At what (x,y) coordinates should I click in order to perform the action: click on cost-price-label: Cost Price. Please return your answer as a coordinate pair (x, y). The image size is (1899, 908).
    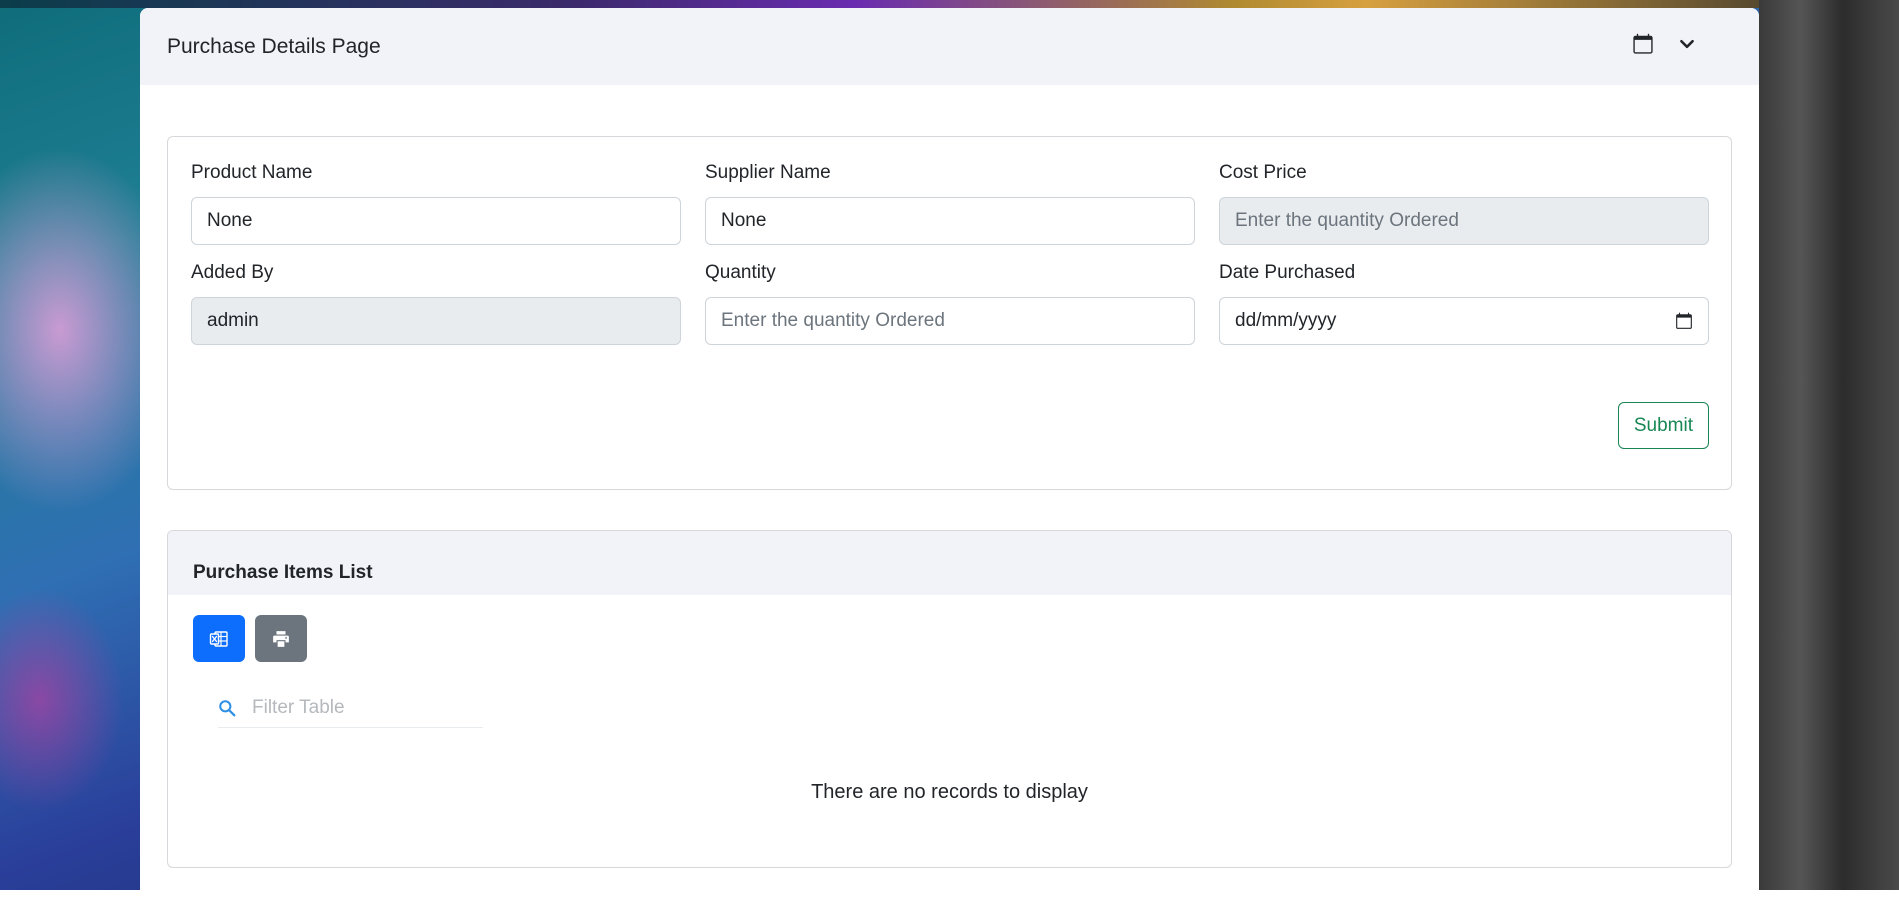
    Looking at the image, I should click on (1464, 173).